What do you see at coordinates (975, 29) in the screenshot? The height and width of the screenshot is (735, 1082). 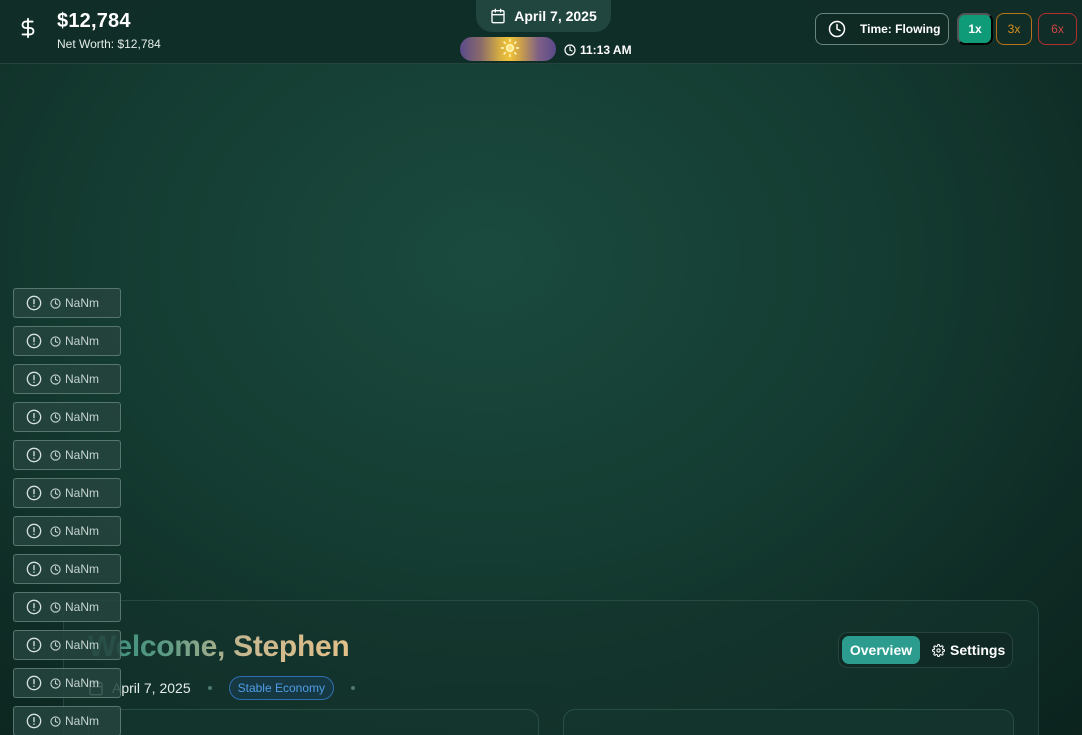 I see `speed-1x-button: 1x` at bounding box center [975, 29].